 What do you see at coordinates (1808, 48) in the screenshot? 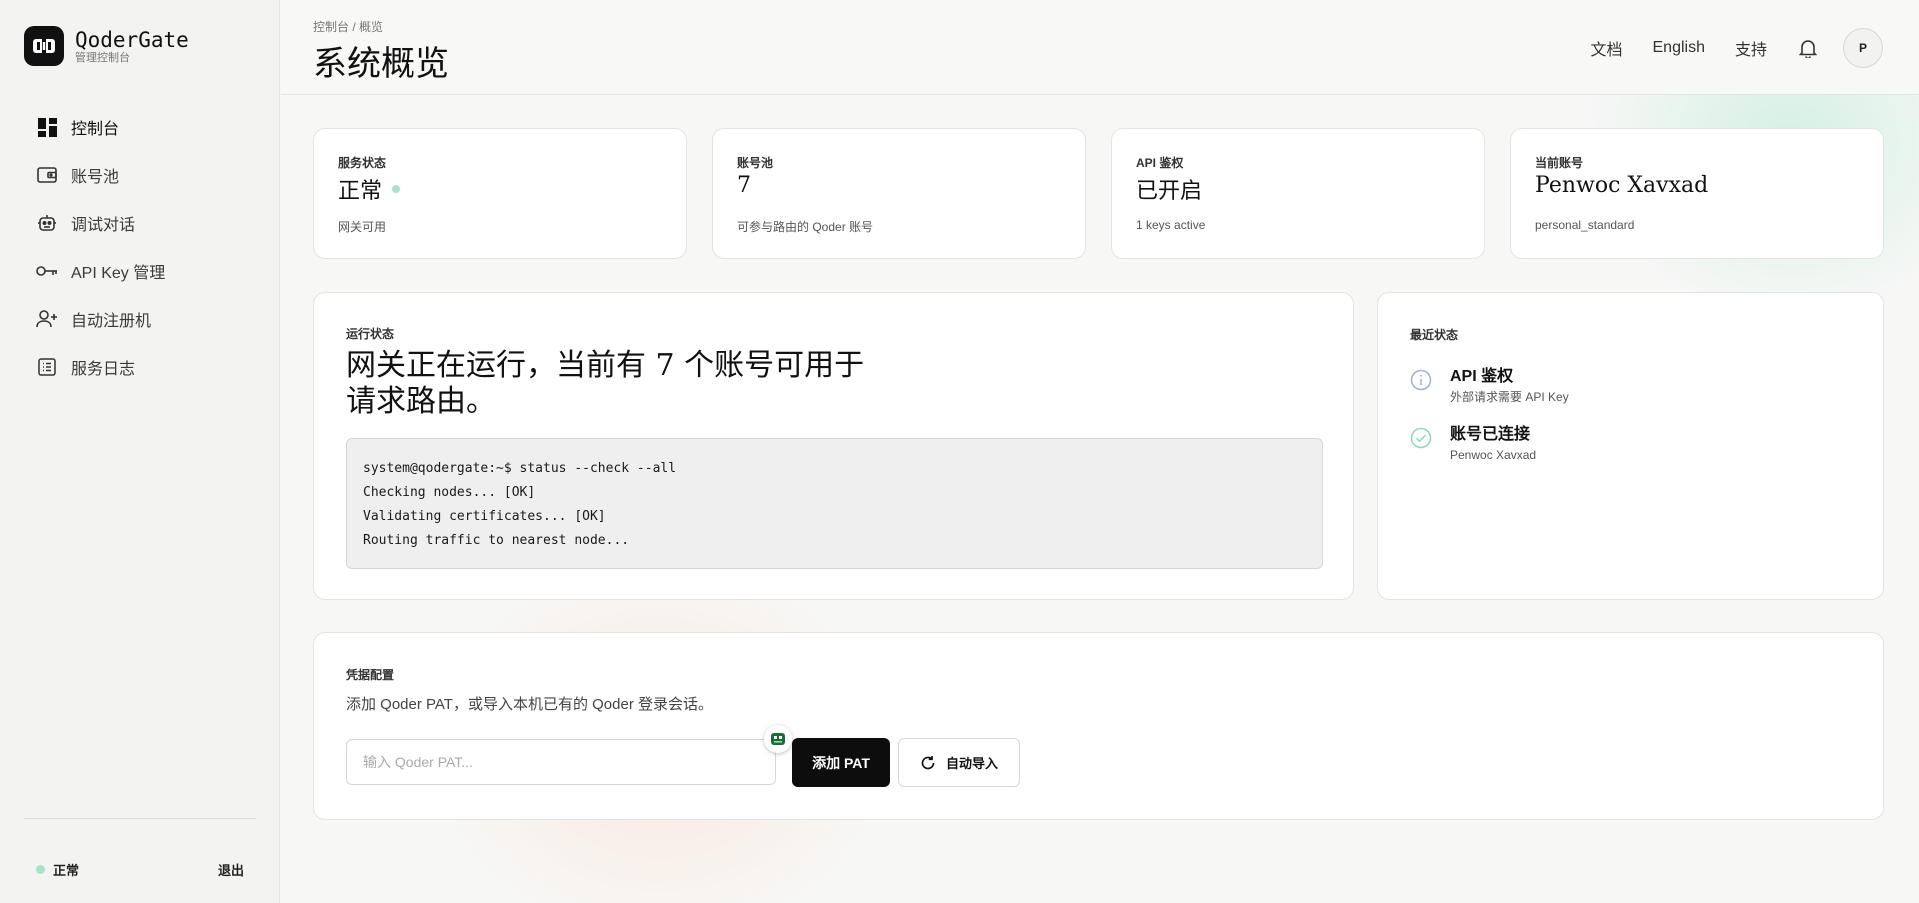
I see `bell-icon` at bounding box center [1808, 48].